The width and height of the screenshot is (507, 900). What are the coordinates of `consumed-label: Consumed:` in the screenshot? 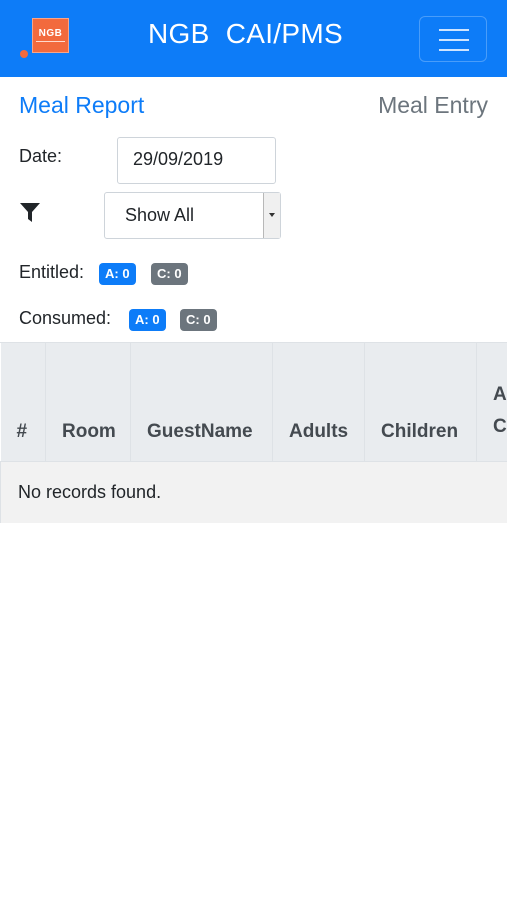 It's located at (65, 318).